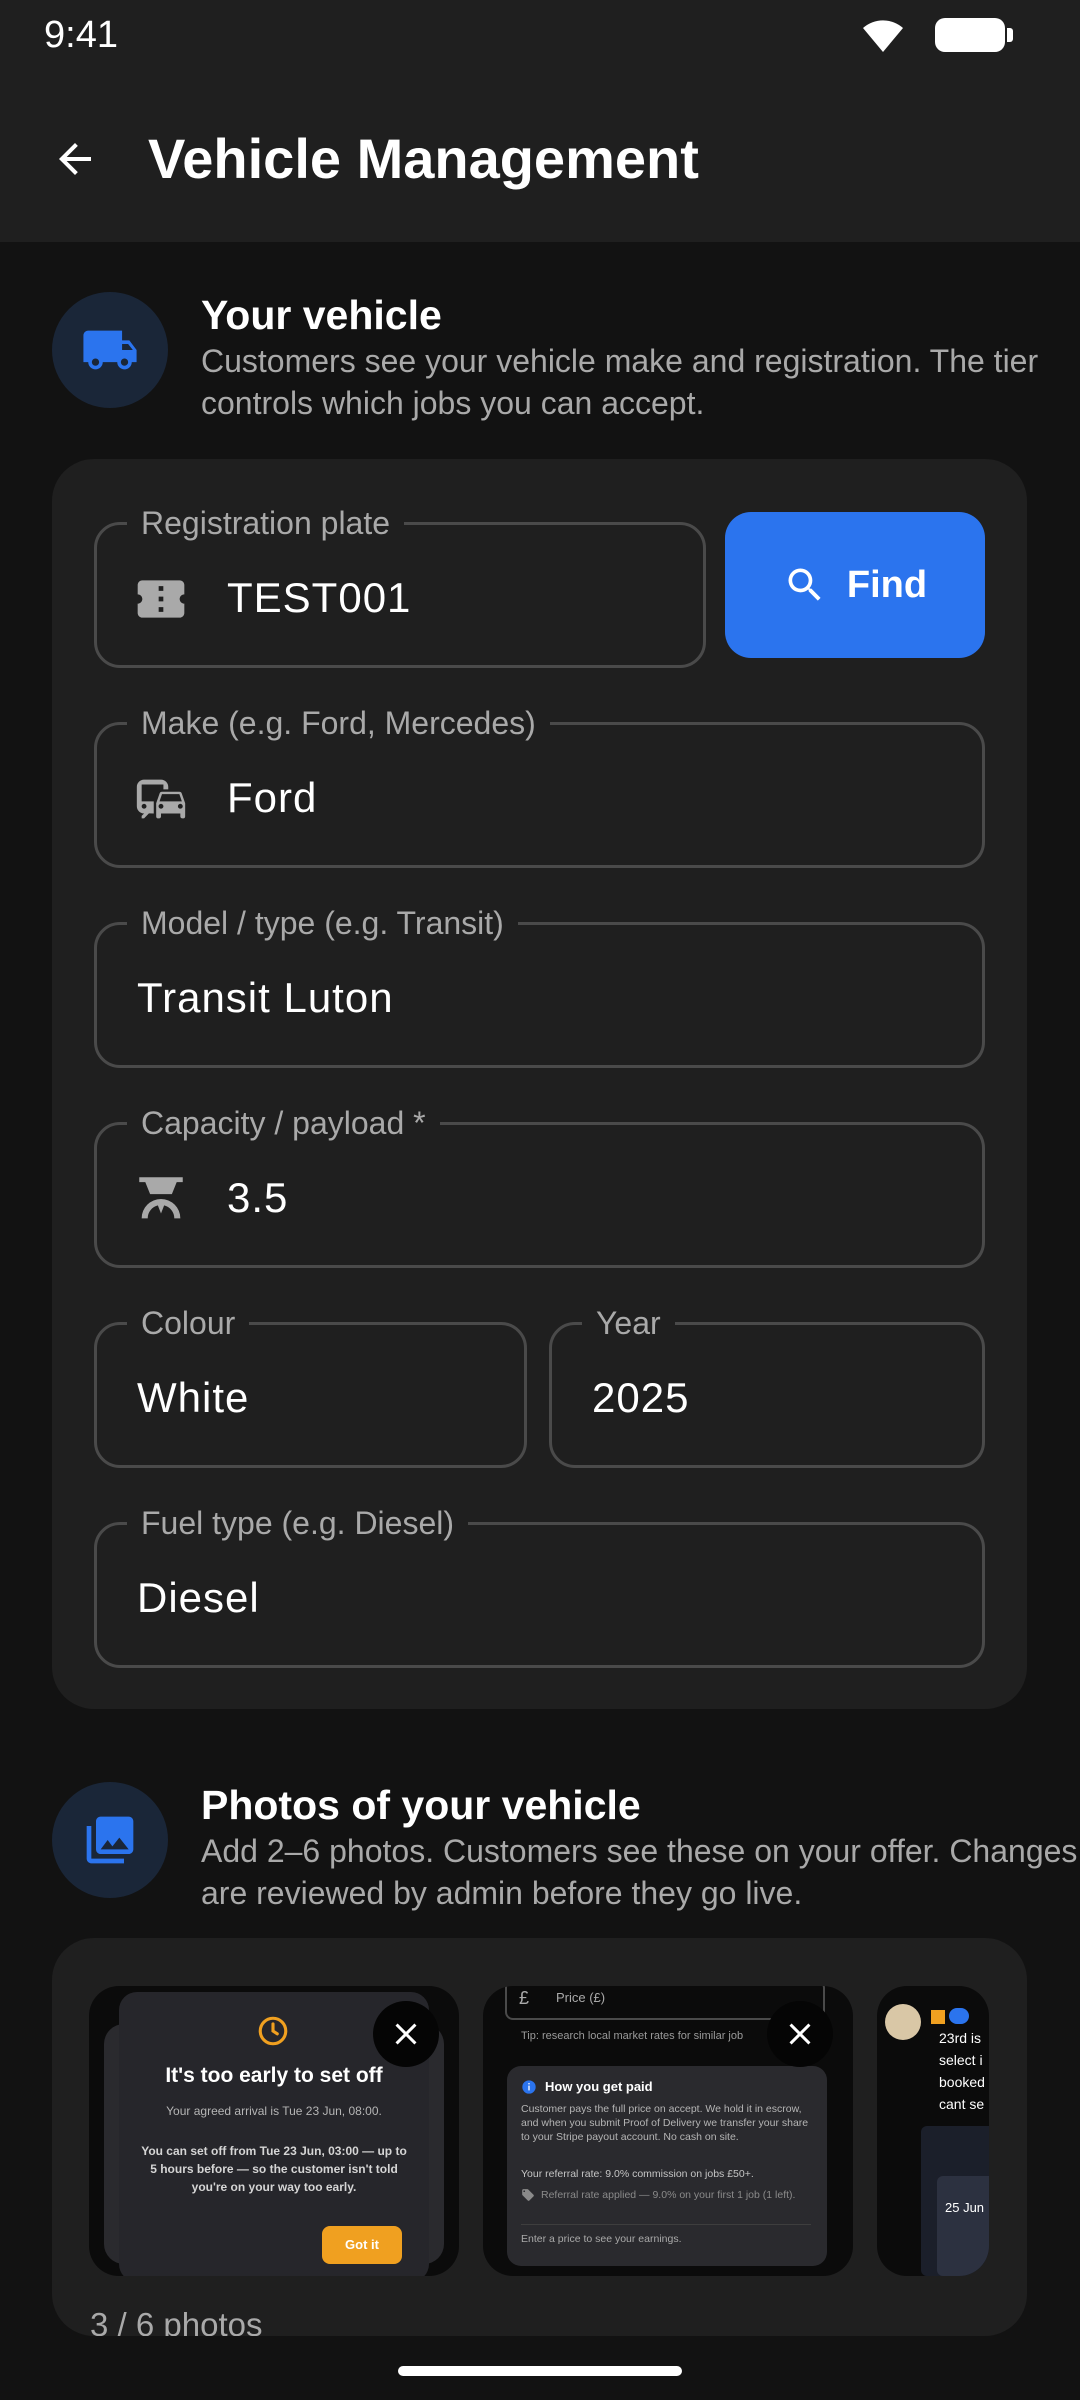 Image resolution: width=1080 pixels, height=2400 pixels. Describe the element at coordinates (974, 35) in the screenshot. I see `battery-icon` at that location.